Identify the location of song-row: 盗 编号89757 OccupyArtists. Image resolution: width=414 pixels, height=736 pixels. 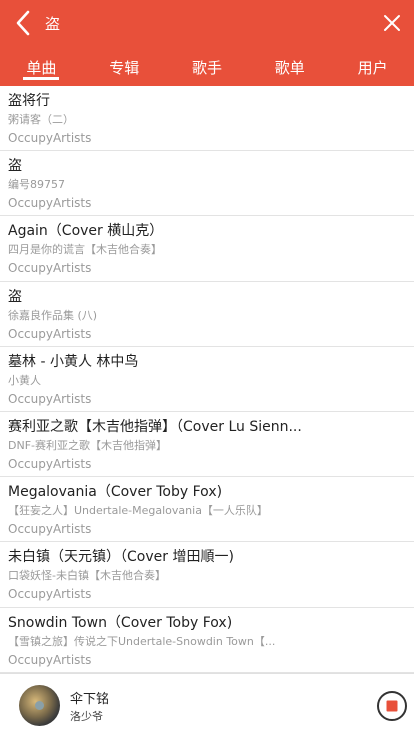
(207, 184).